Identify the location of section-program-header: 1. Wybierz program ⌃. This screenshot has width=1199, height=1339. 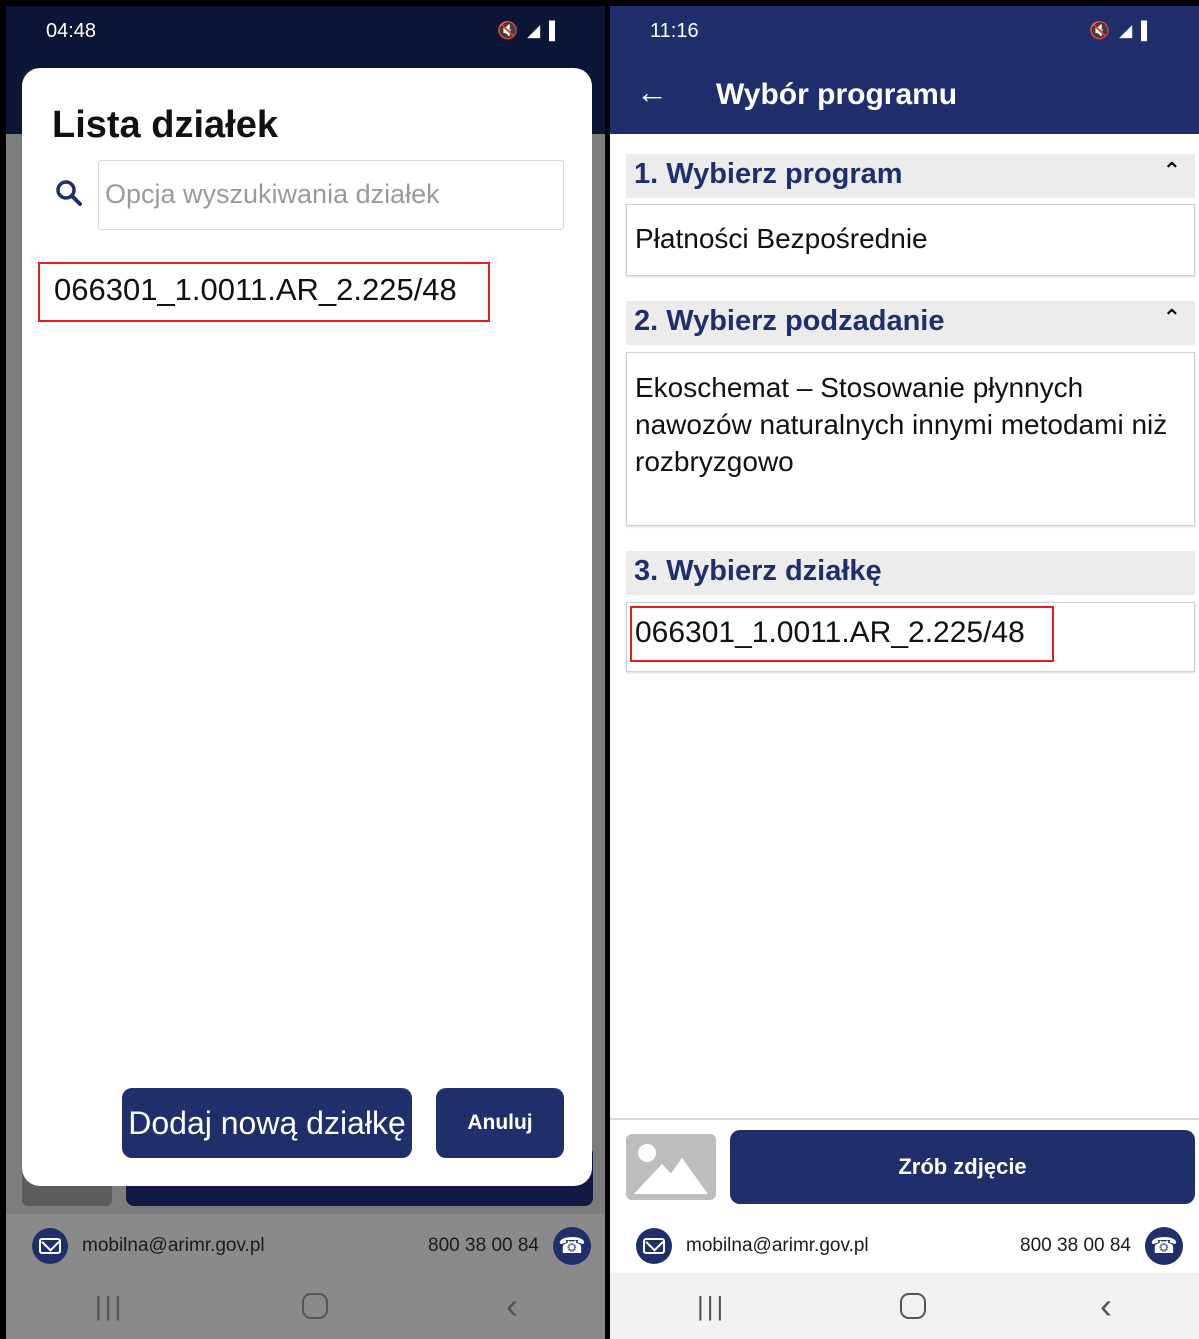
(910, 176).